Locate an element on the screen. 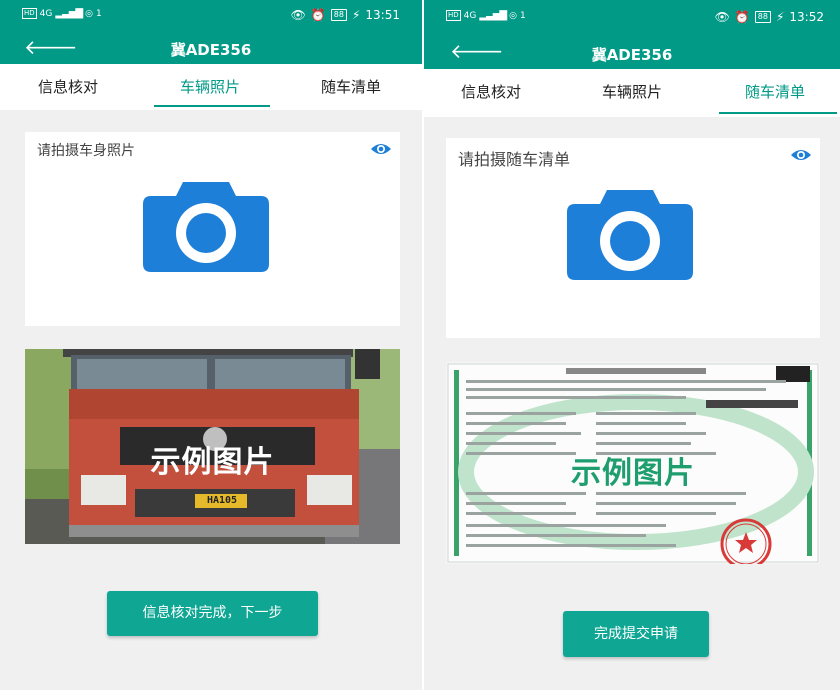 The image size is (840, 690). clock: 13:52 is located at coordinates (806, 17).